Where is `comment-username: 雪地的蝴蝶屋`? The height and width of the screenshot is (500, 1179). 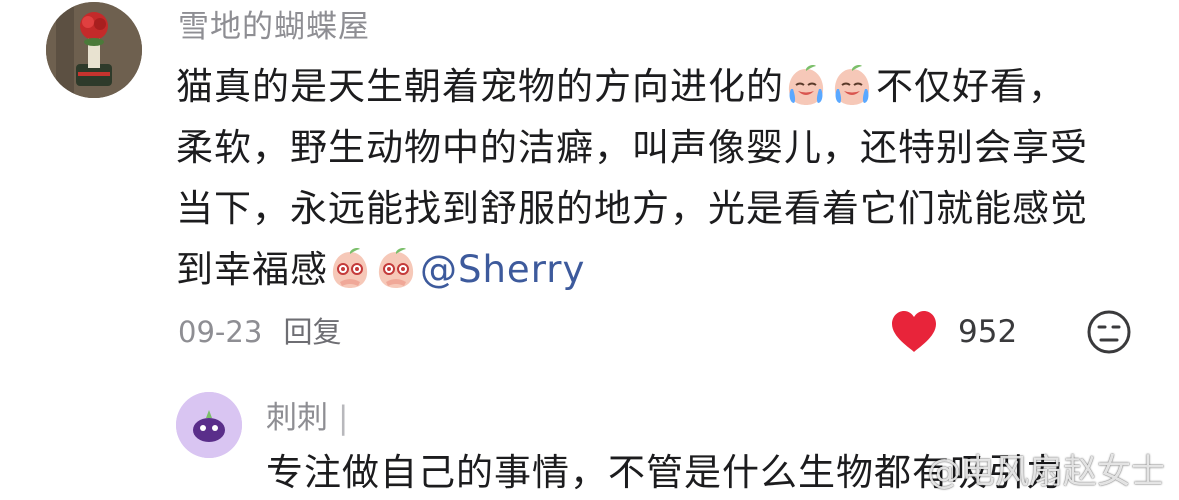 comment-username: 雪地的蝴蝶屋 is located at coordinates (274, 27).